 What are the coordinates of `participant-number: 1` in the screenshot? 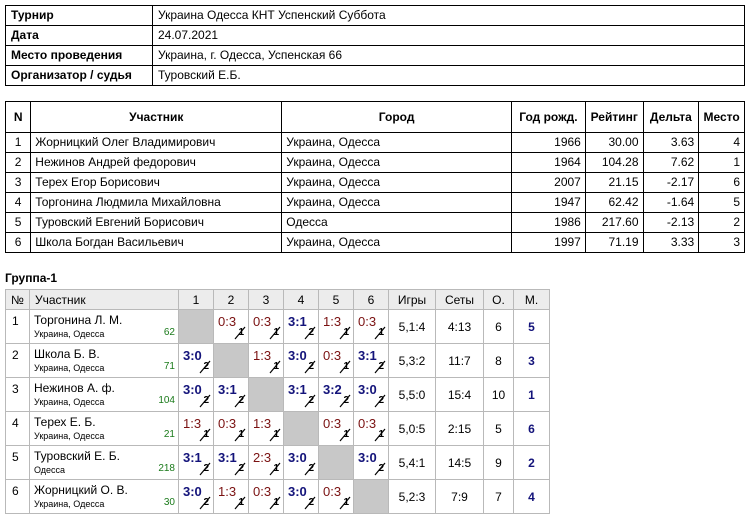 It's located at (18, 142).